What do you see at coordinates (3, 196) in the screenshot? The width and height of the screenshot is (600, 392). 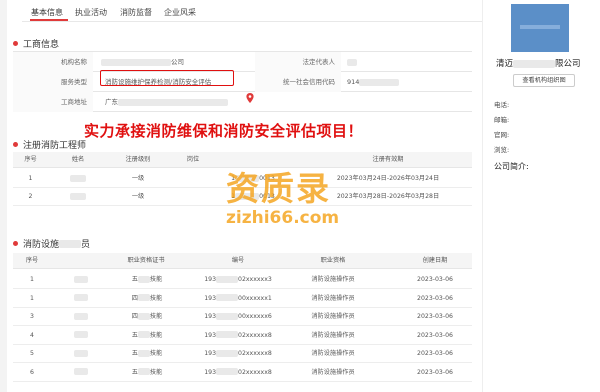 I see `left-gutter` at bounding box center [3, 196].